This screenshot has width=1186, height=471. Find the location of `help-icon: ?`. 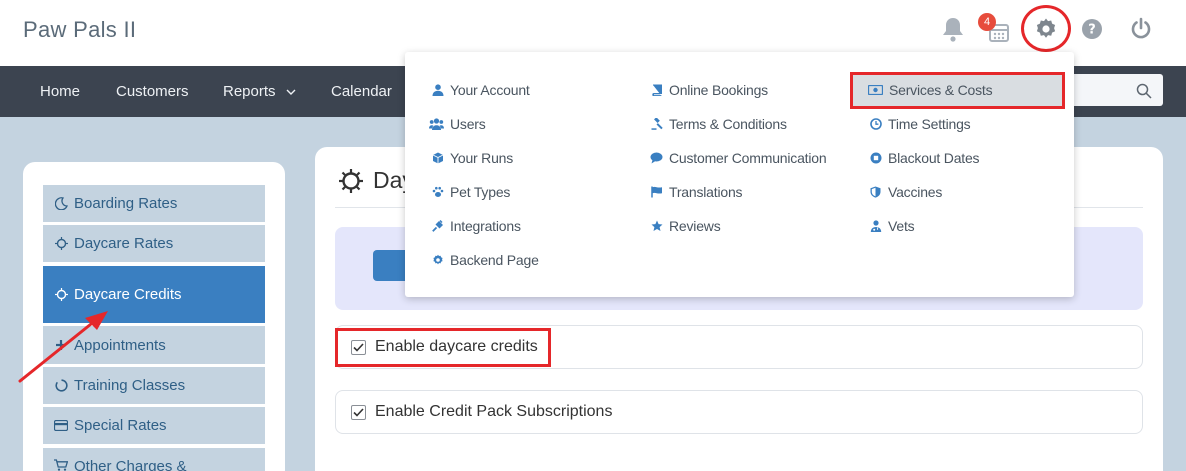

help-icon: ? is located at coordinates (1092, 29).